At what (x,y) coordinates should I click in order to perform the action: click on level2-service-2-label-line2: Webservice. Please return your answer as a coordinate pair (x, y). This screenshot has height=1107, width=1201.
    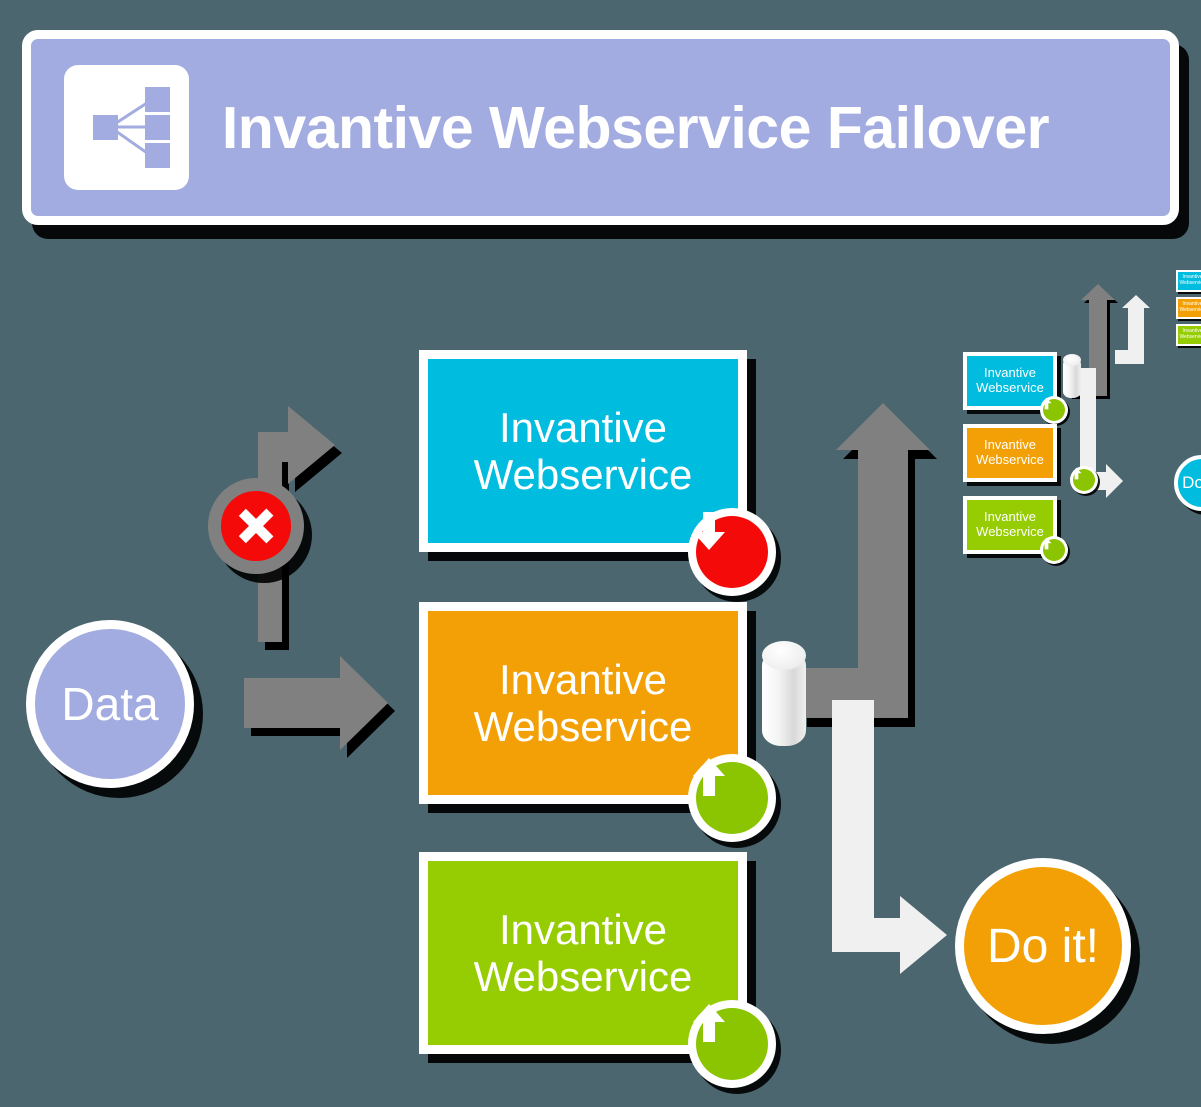
    Looking at the image, I should click on (1010, 459).